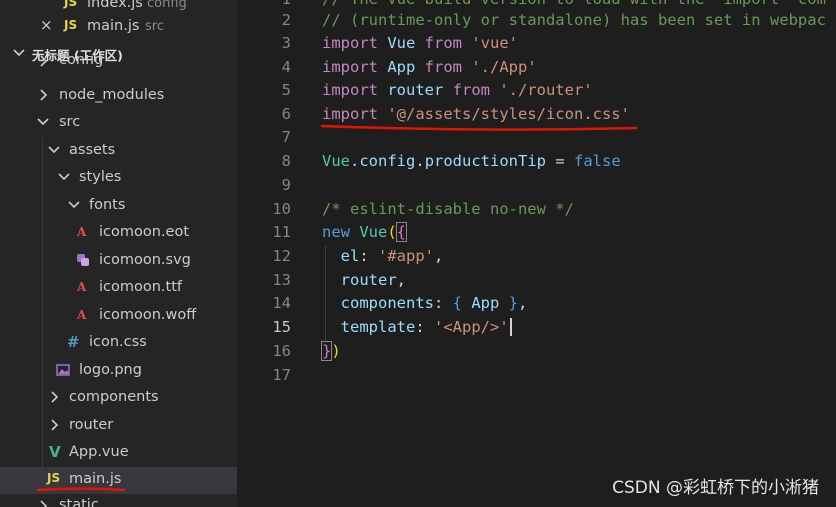 This screenshot has width=836, height=507. I want to click on code-line: 9, so click(286, 185).